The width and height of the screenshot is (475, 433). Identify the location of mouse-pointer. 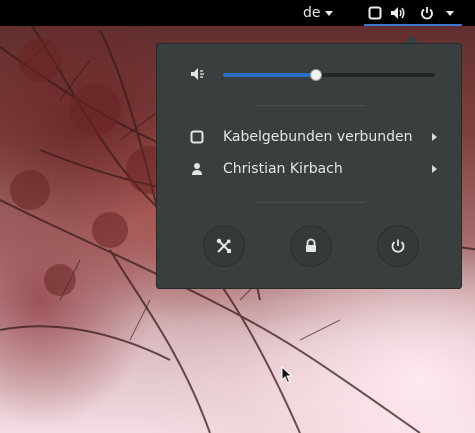
(287, 376).